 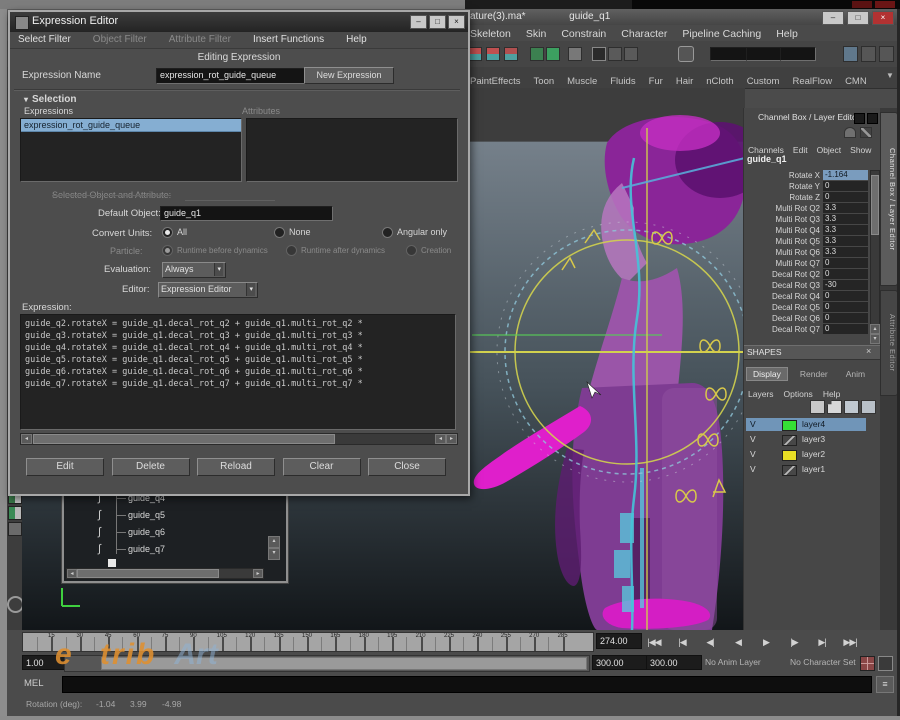 What do you see at coordinates (682, 642) in the screenshot?
I see `step-back-key-button: |◀` at bounding box center [682, 642].